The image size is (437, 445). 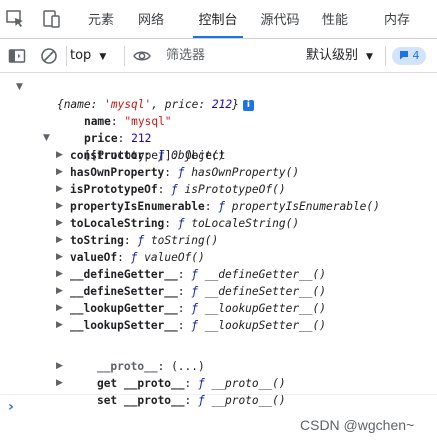 What do you see at coordinates (226, 56) in the screenshot?
I see `filter-input: 筛选器` at bounding box center [226, 56].